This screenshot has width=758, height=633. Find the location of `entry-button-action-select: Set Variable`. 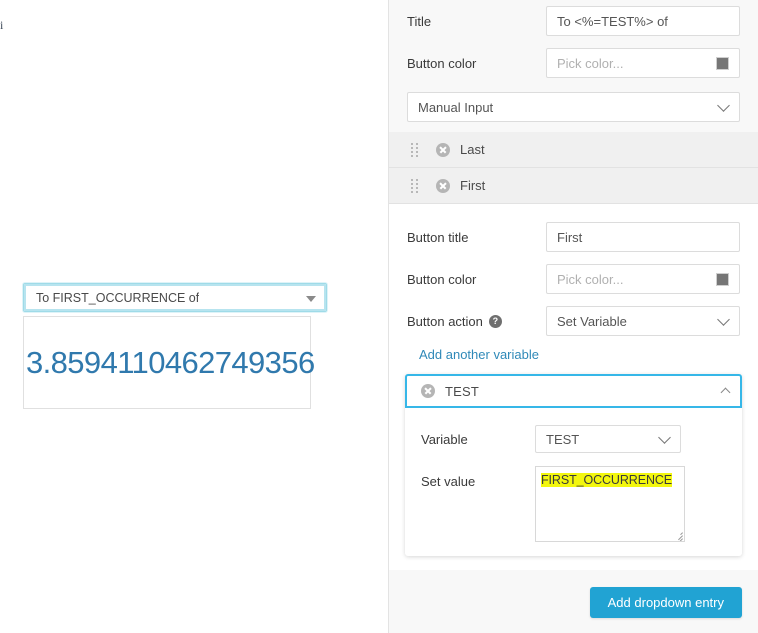

entry-button-action-select: Set Variable is located at coordinates (643, 321).